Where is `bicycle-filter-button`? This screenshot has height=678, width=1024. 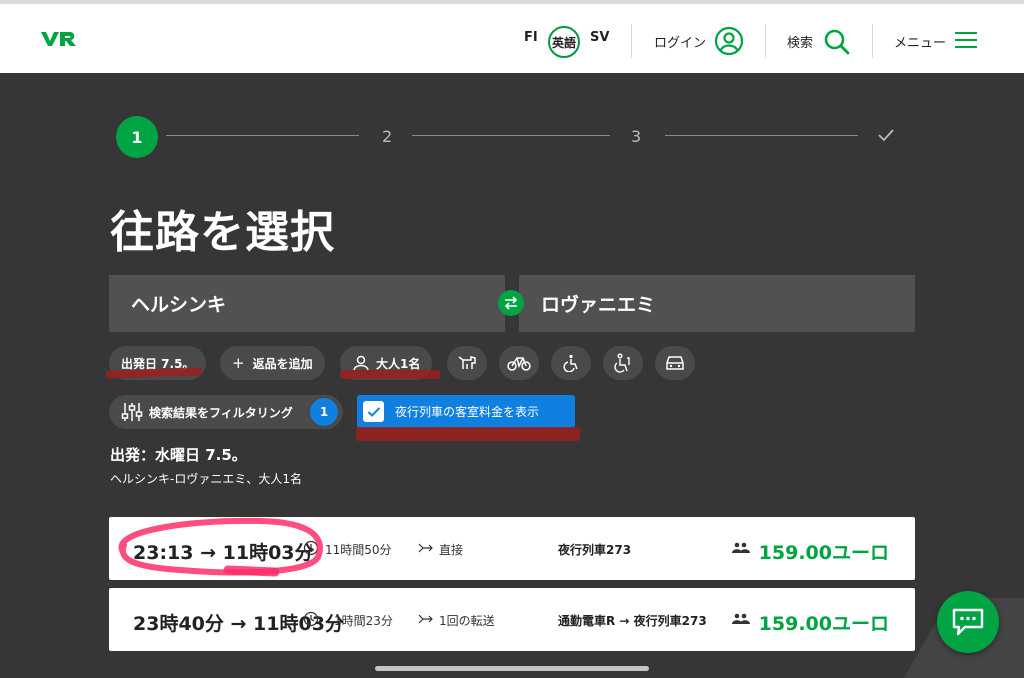
bicycle-filter-button is located at coordinates (519, 363).